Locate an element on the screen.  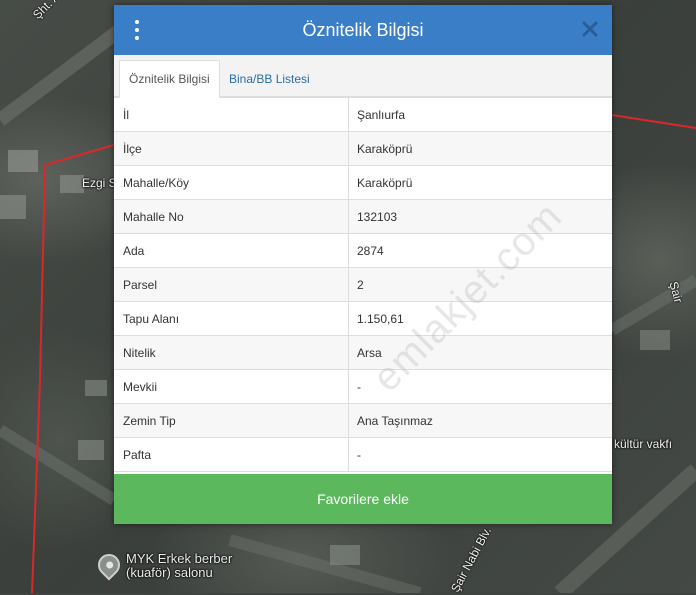
table-row: İlçe Karaköprü is located at coordinates (363, 149).